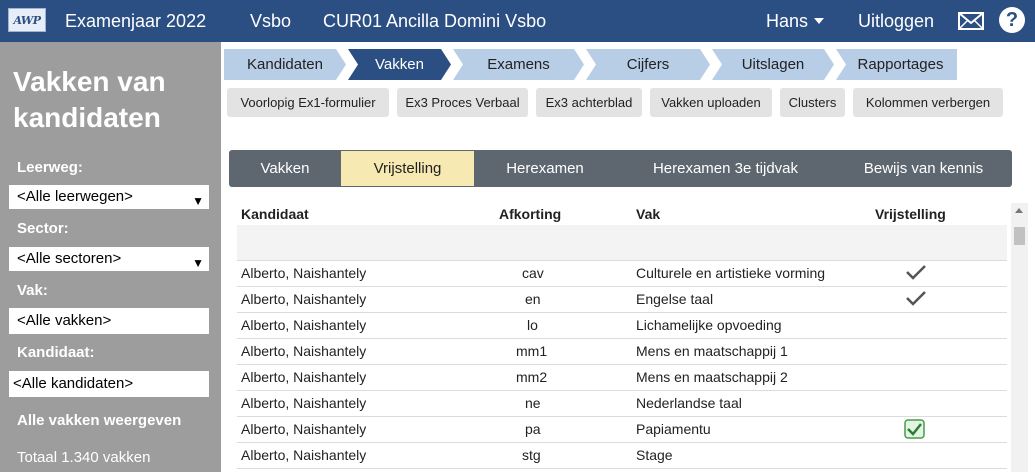  I want to click on scroll-up-icon, so click(1019, 210).